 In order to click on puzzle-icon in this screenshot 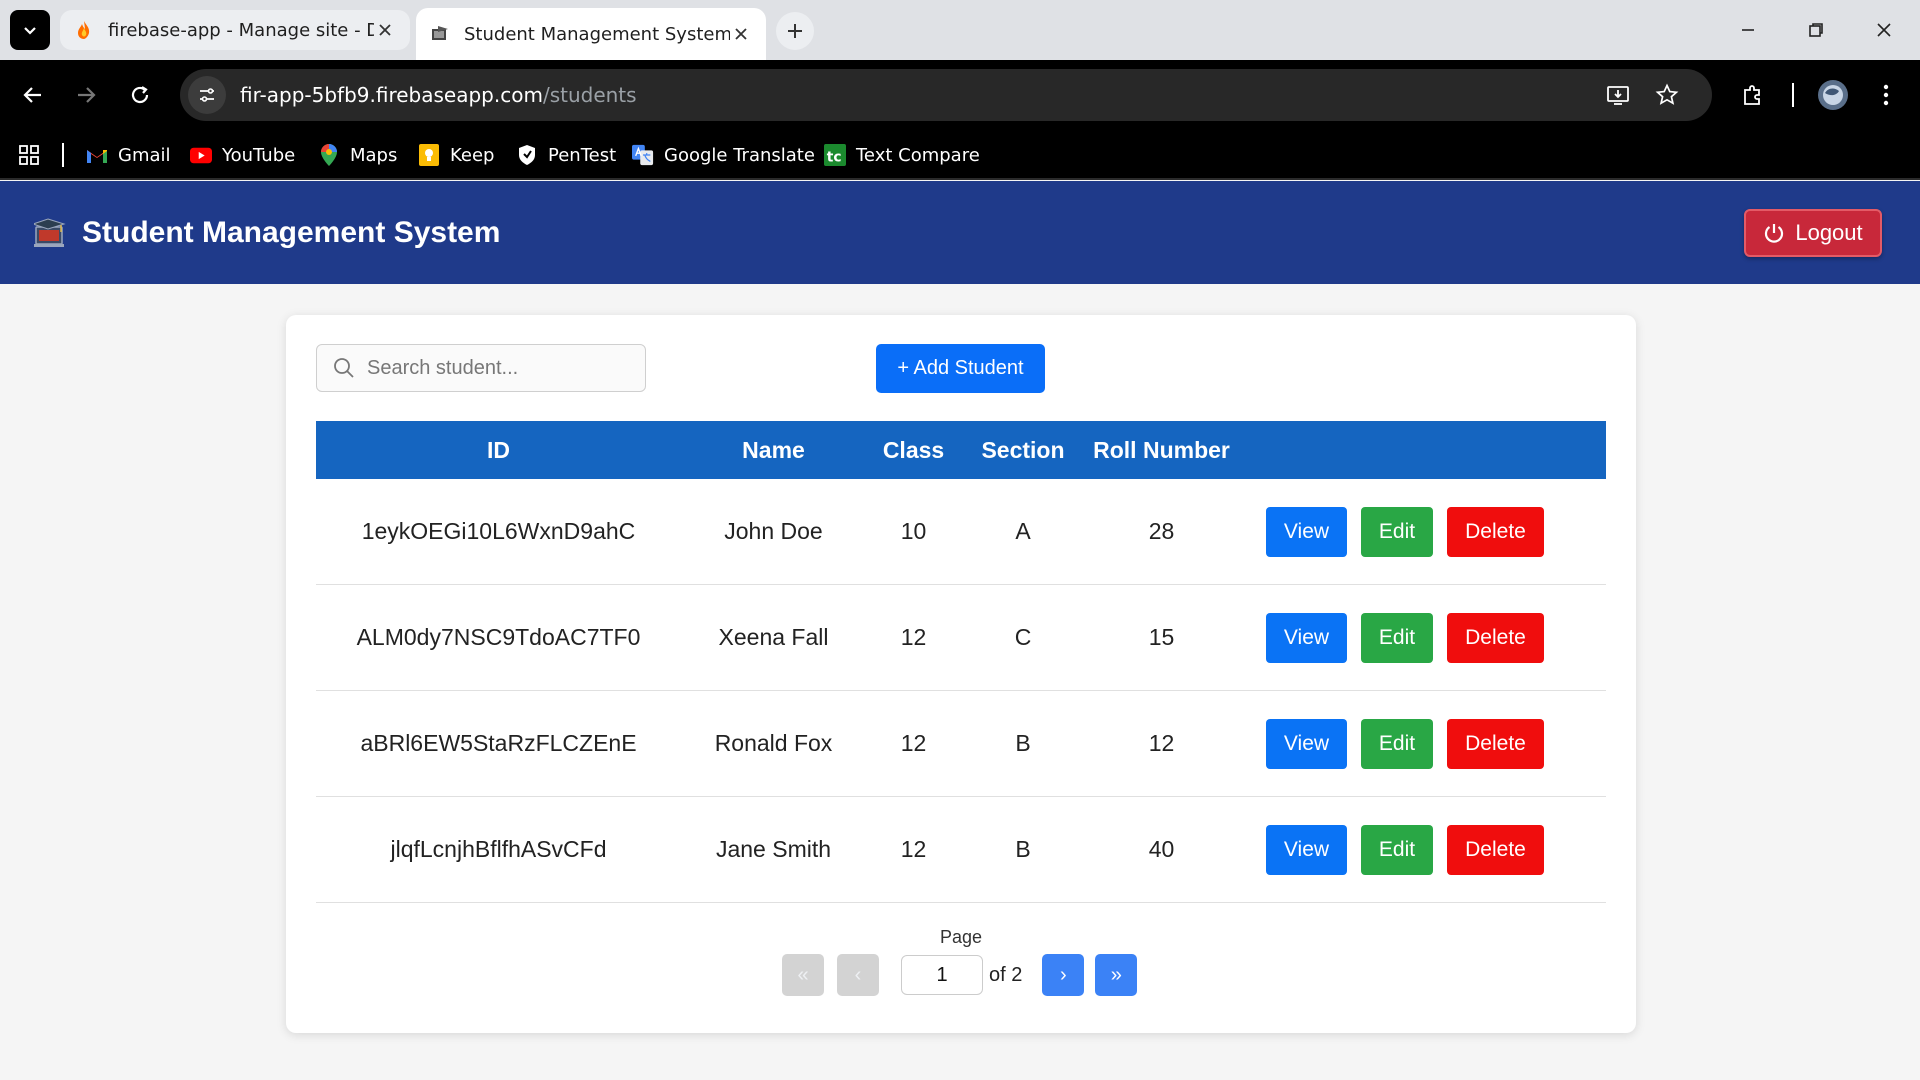, I will do `click(1752, 95)`.